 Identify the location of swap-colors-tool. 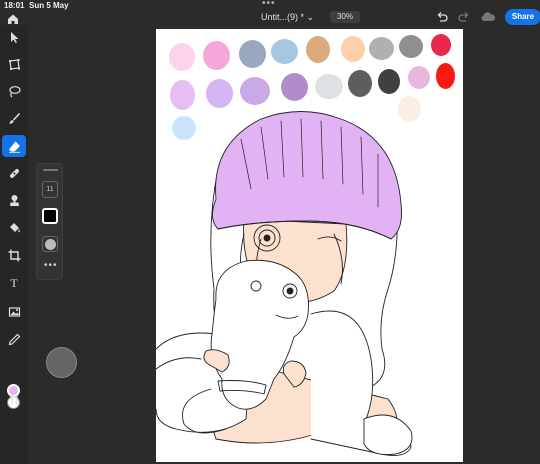
(14, 399).